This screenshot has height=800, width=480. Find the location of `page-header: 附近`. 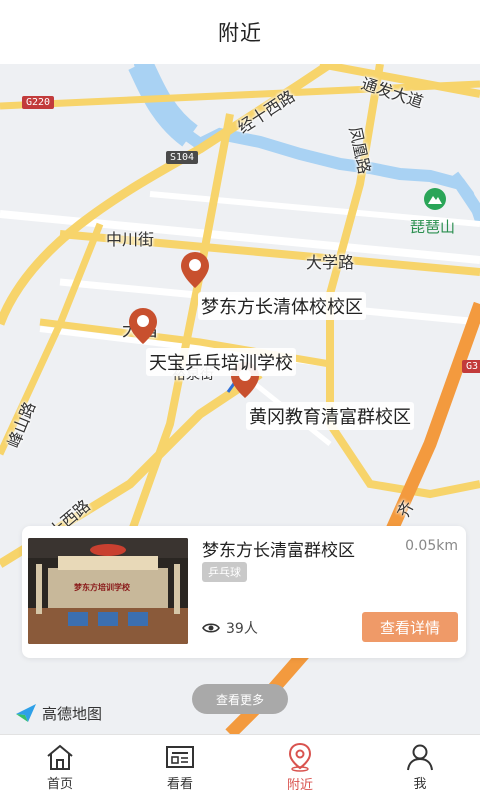

page-header: 附近 is located at coordinates (240, 32).